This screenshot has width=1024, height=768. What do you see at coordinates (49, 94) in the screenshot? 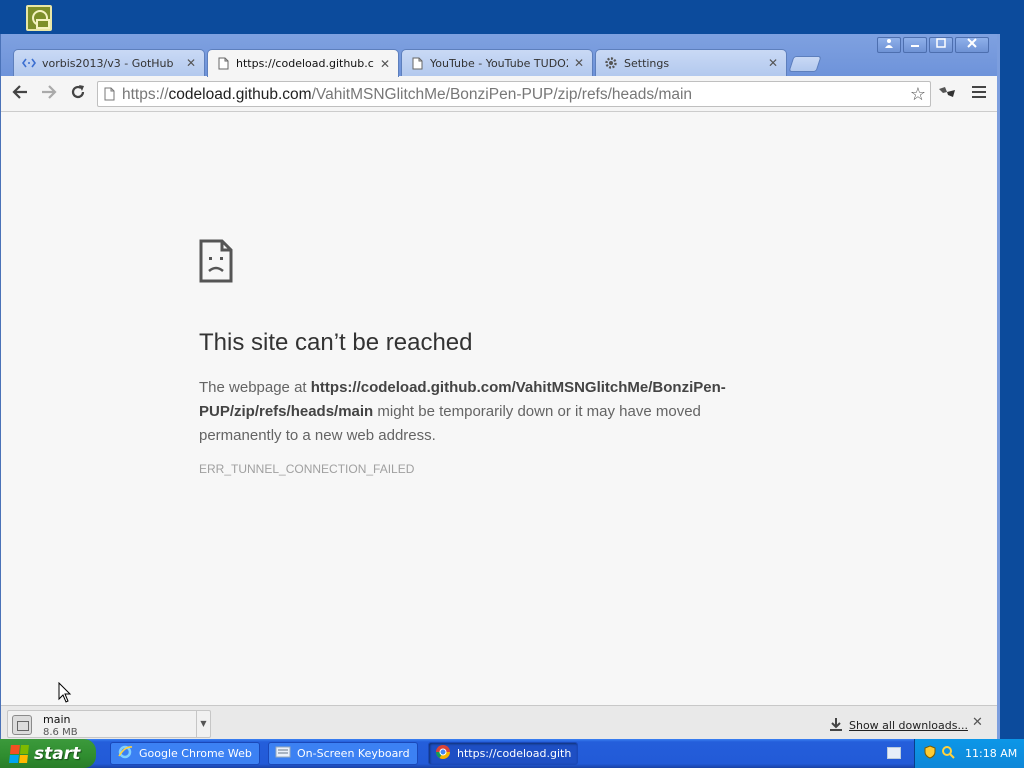
I see `forward-button` at bounding box center [49, 94].